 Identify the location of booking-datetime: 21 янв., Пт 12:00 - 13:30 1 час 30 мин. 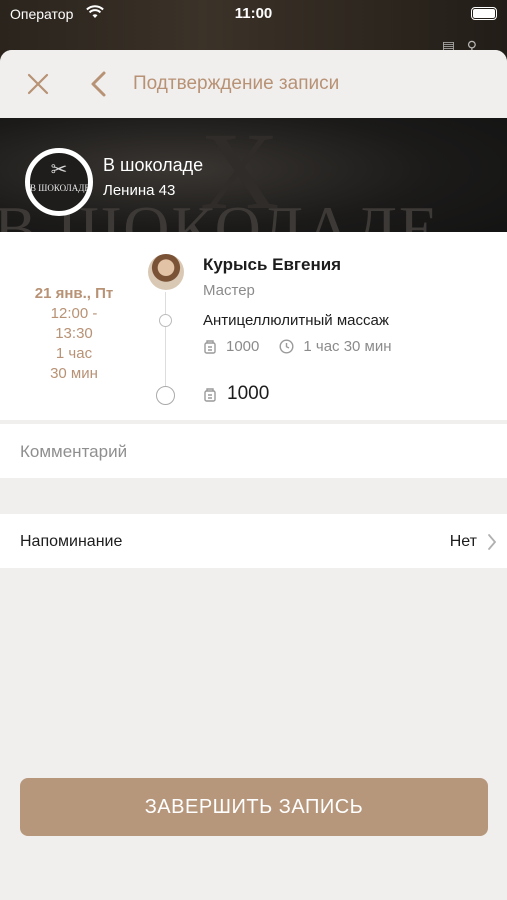
(74, 334).